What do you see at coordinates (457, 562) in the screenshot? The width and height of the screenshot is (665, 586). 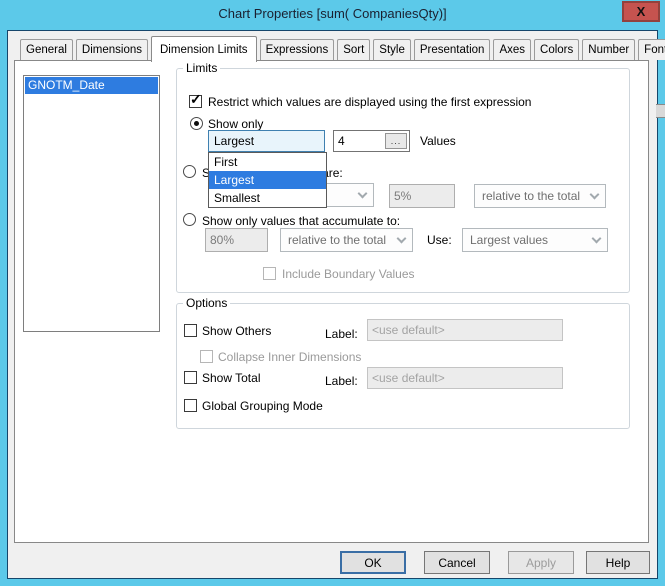 I see `cancel-button: Cancel` at bounding box center [457, 562].